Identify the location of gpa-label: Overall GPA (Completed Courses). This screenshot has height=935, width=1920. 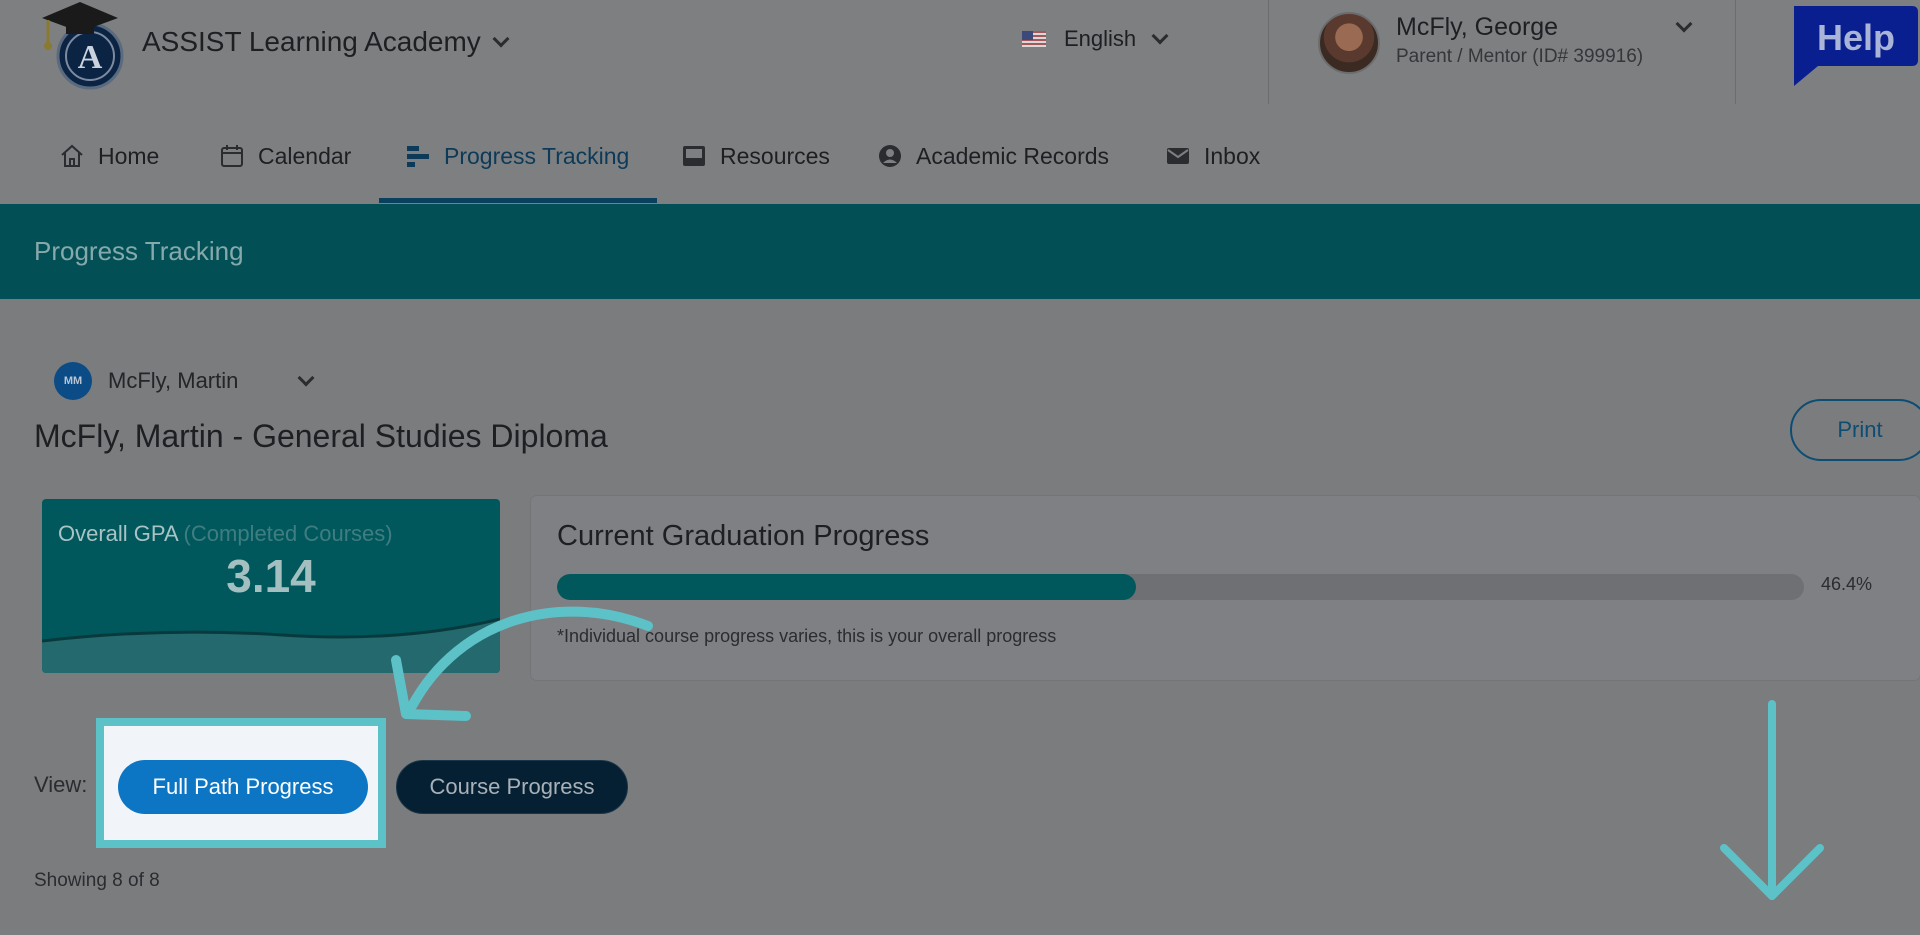
(225, 534).